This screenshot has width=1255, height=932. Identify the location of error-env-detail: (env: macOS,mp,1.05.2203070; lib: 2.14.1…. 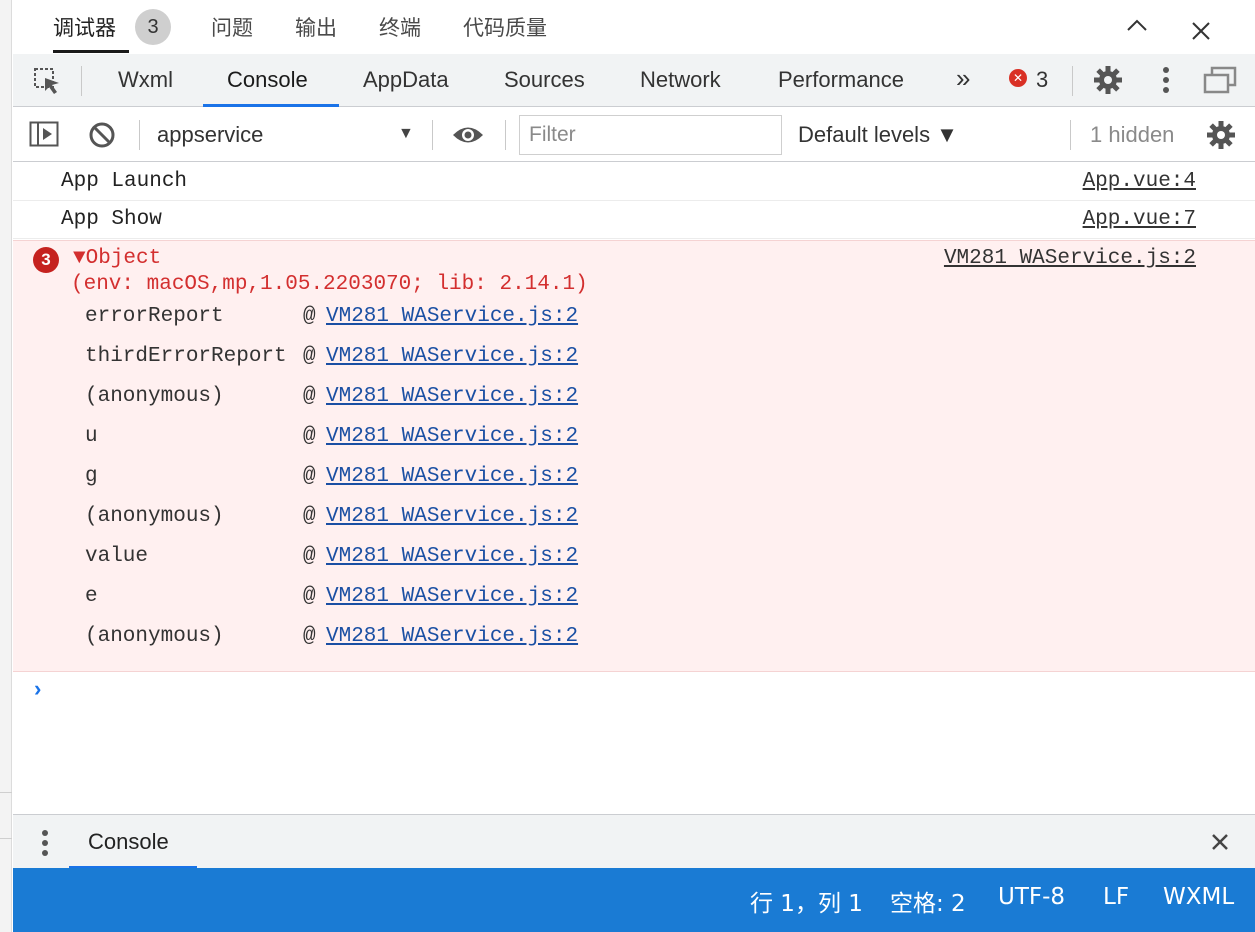
(329, 284).